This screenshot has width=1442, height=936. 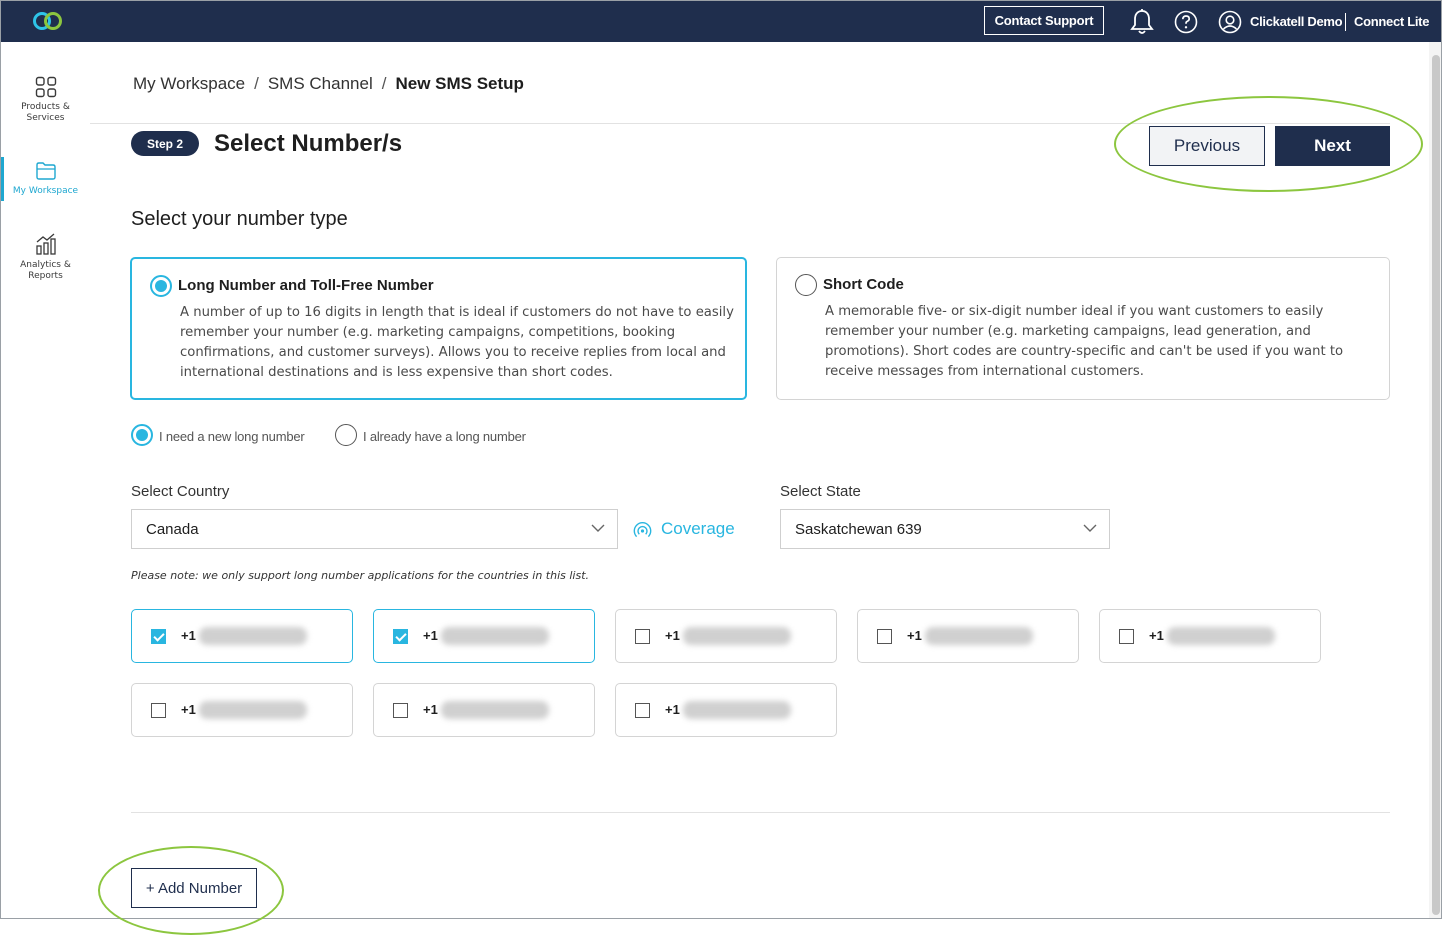 I want to click on option-title: Short Code, so click(x=863, y=284).